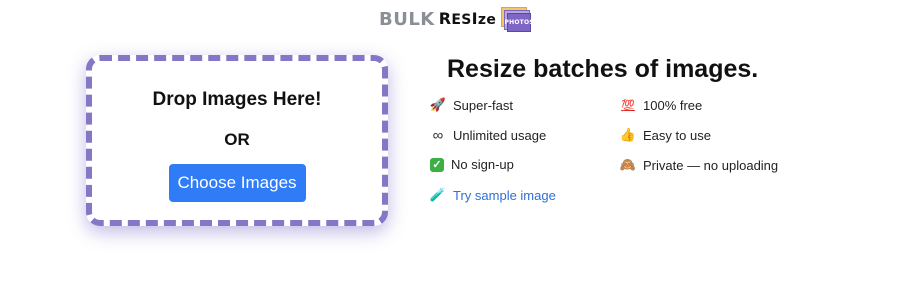  What do you see at coordinates (677, 135) in the screenshot?
I see `feature-label: Easy to use` at bounding box center [677, 135].